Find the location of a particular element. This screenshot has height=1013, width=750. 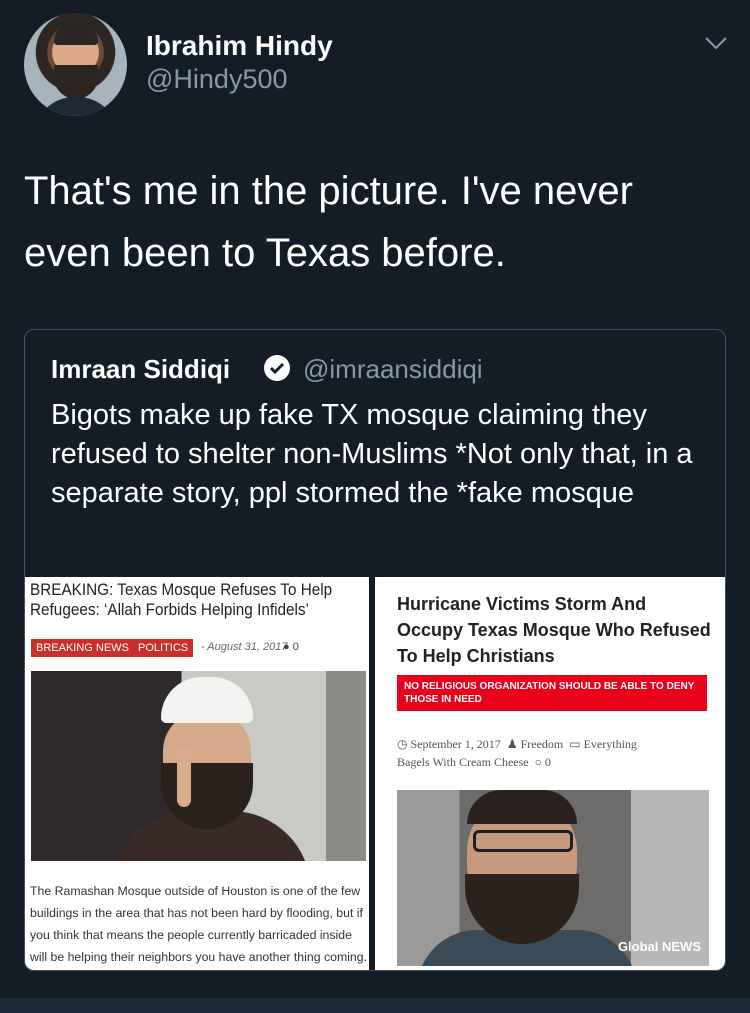

article-category: Everything is located at coordinates (610, 744).